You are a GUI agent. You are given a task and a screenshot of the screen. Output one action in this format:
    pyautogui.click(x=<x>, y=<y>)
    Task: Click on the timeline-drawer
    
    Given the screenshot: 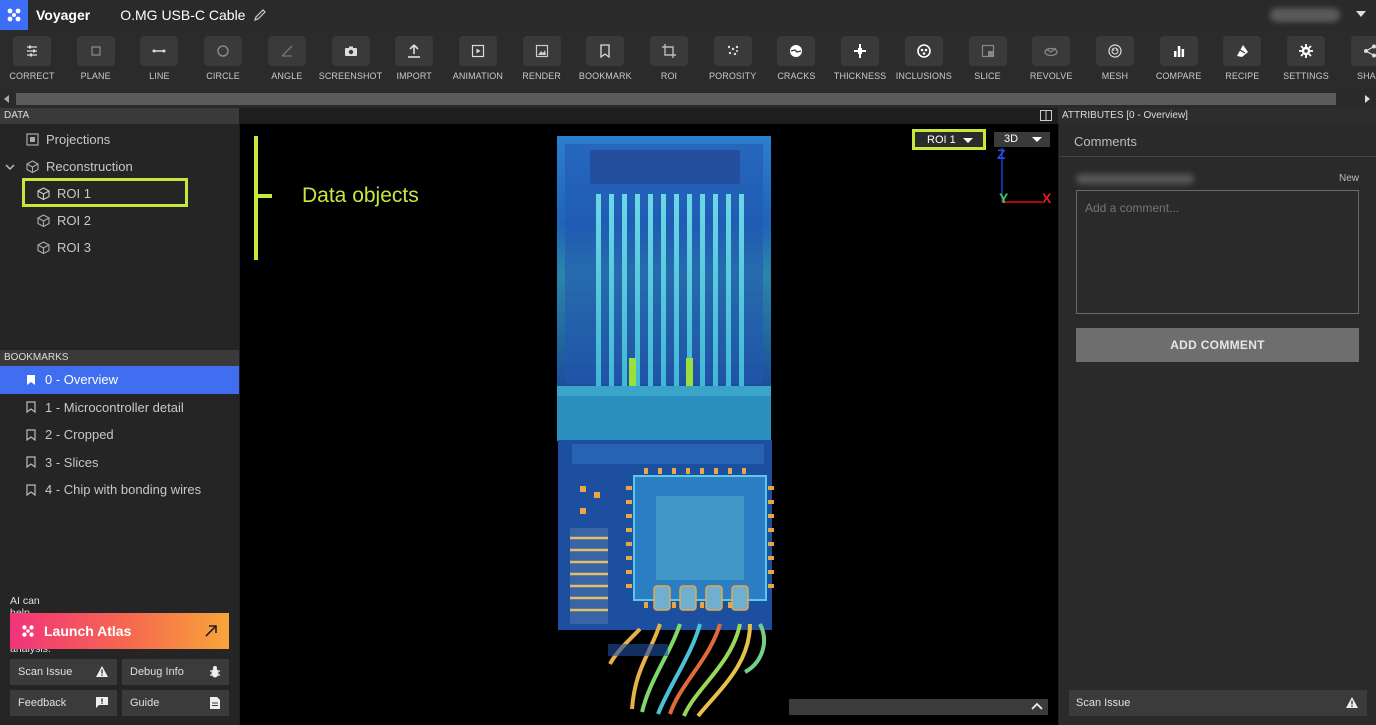 What is the action you would take?
    pyautogui.click(x=918, y=707)
    